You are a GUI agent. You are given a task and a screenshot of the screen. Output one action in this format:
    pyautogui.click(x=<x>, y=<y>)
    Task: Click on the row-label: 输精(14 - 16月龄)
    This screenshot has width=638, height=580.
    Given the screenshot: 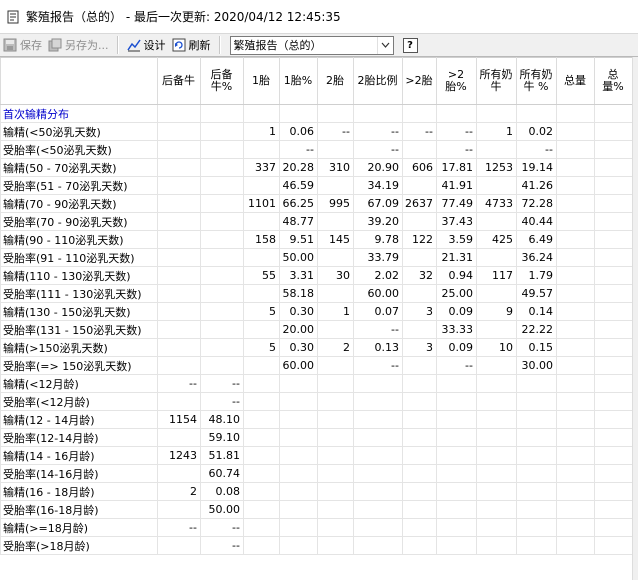 What is the action you would take?
    pyautogui.click(x=79, y=455)
    